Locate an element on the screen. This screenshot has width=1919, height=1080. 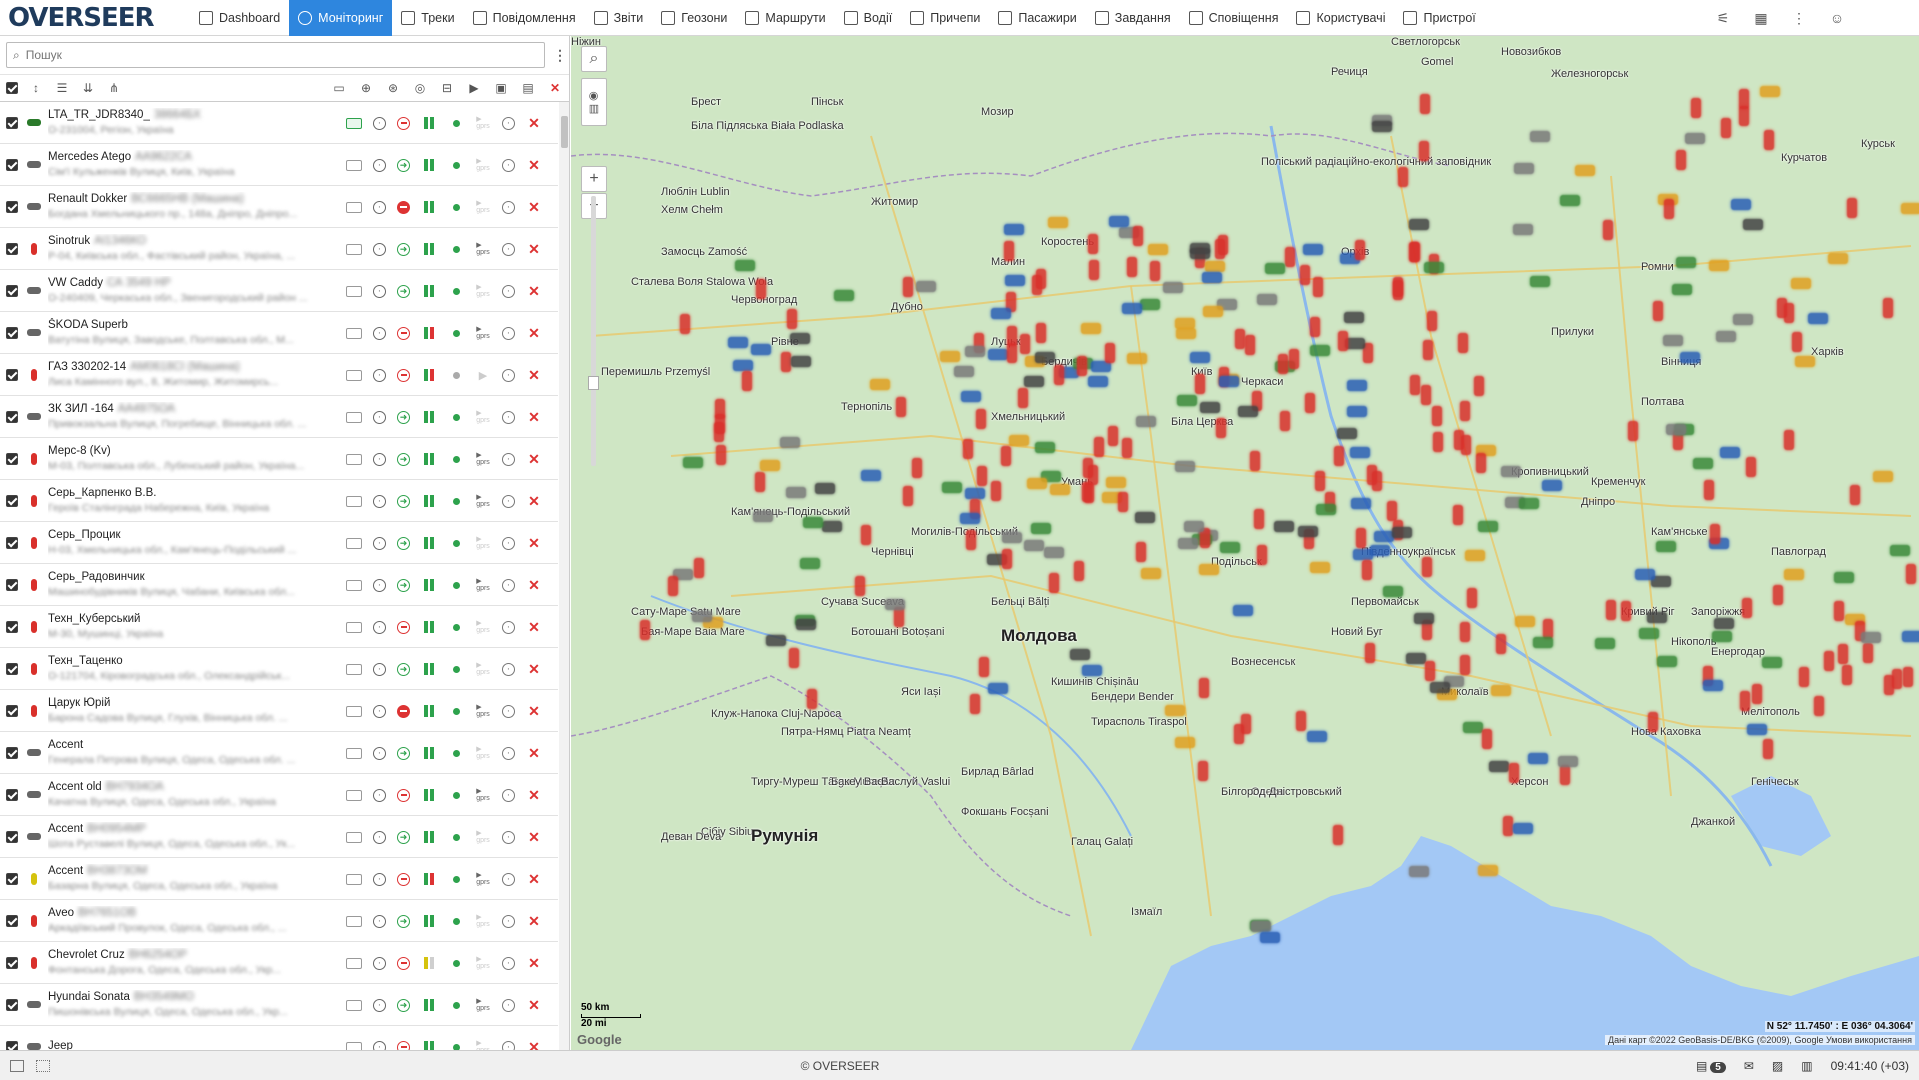
map-search-button: ⌕ is located at coordinates (594, 59).